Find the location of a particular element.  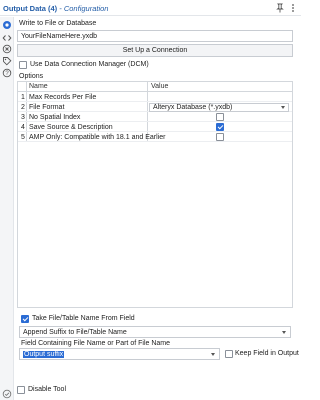

field-select-value: Output suffix is located at coordinates (44, 354).